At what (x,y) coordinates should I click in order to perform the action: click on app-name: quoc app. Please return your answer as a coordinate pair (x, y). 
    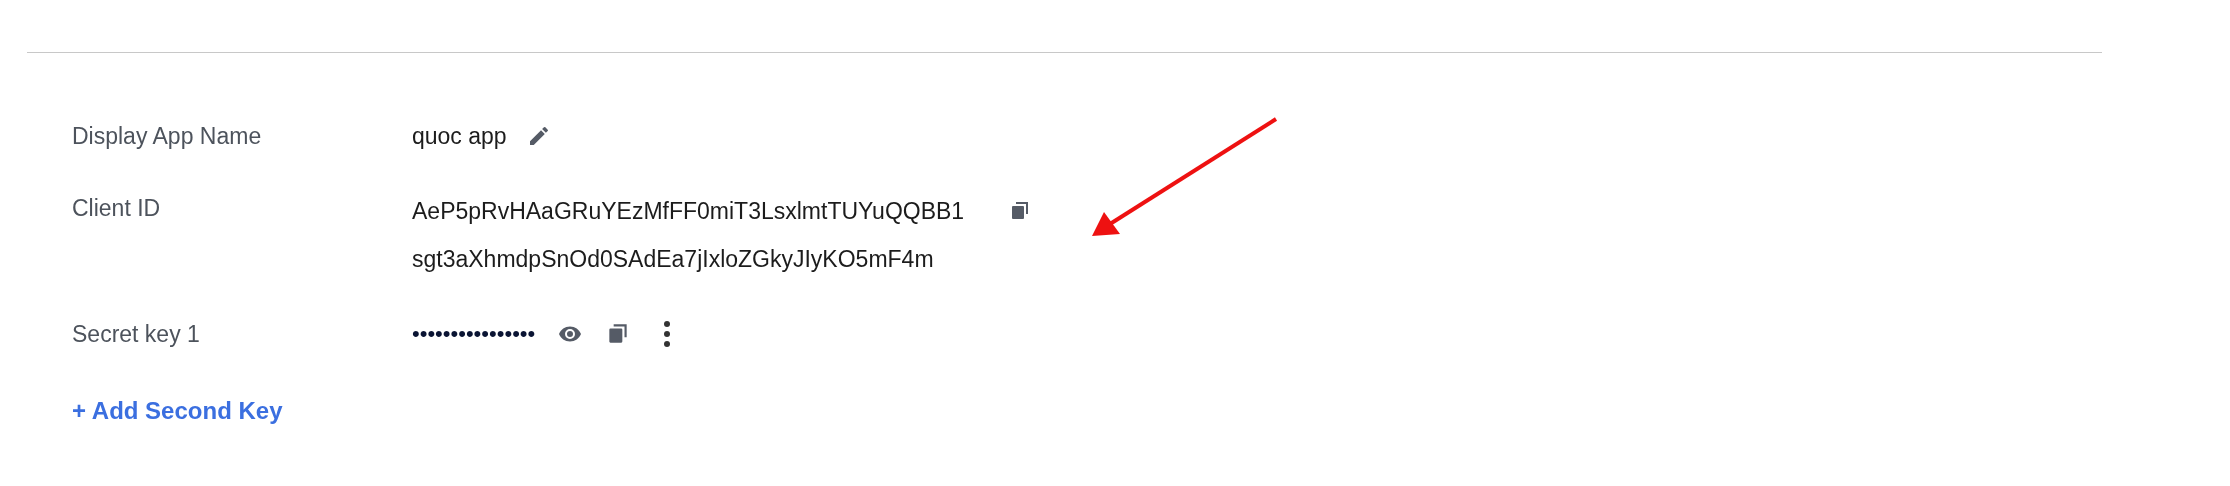
    Looking at the image, I should click on (459, 136).